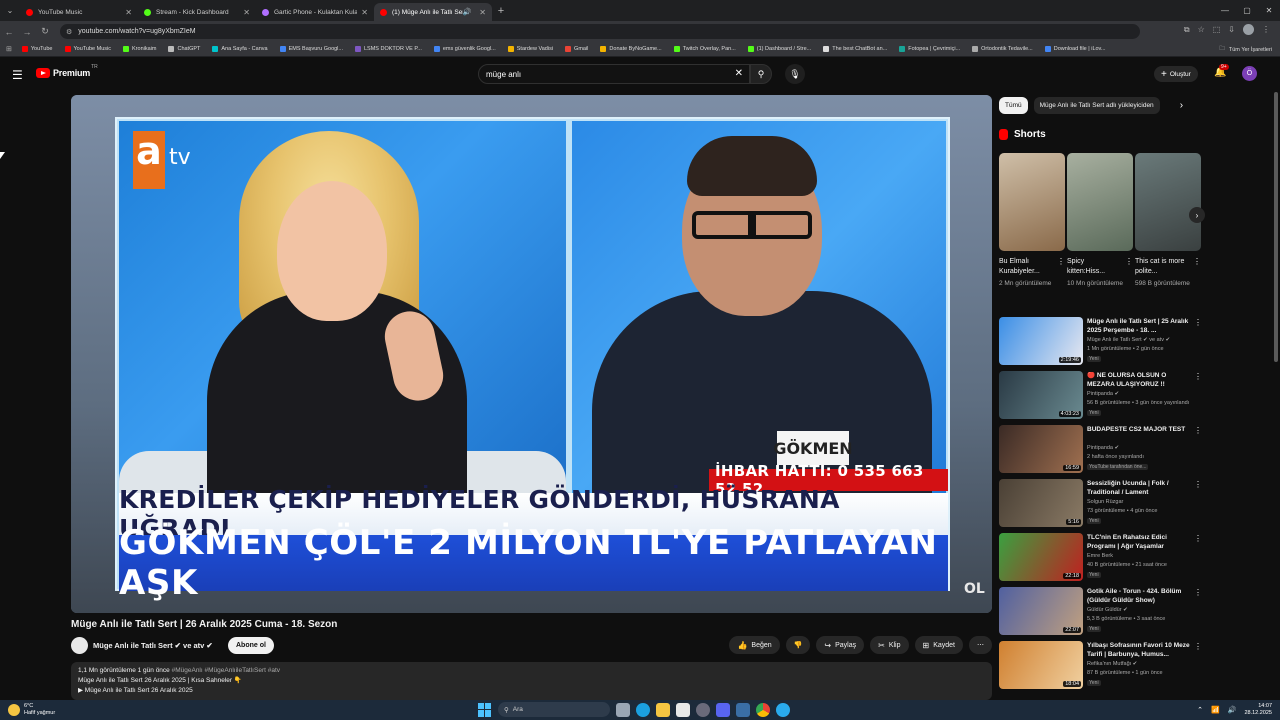 This screenshot has width=1280, height=720. I want to click on start-button, so click(485, 709).